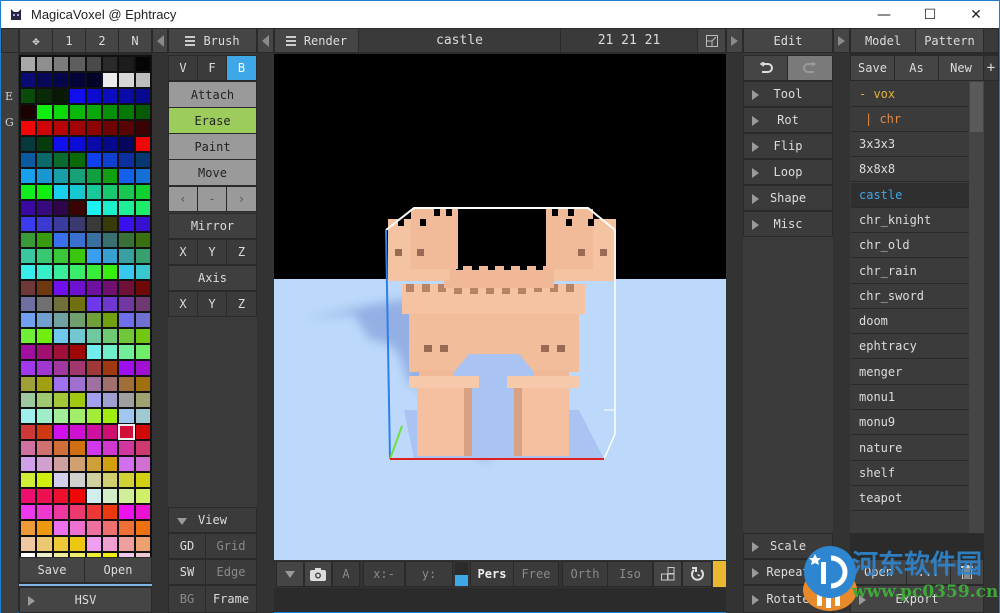  Describe the element at coordinates (212, 520) in the screenshot. I see `view-section-toggle: View` at that location.